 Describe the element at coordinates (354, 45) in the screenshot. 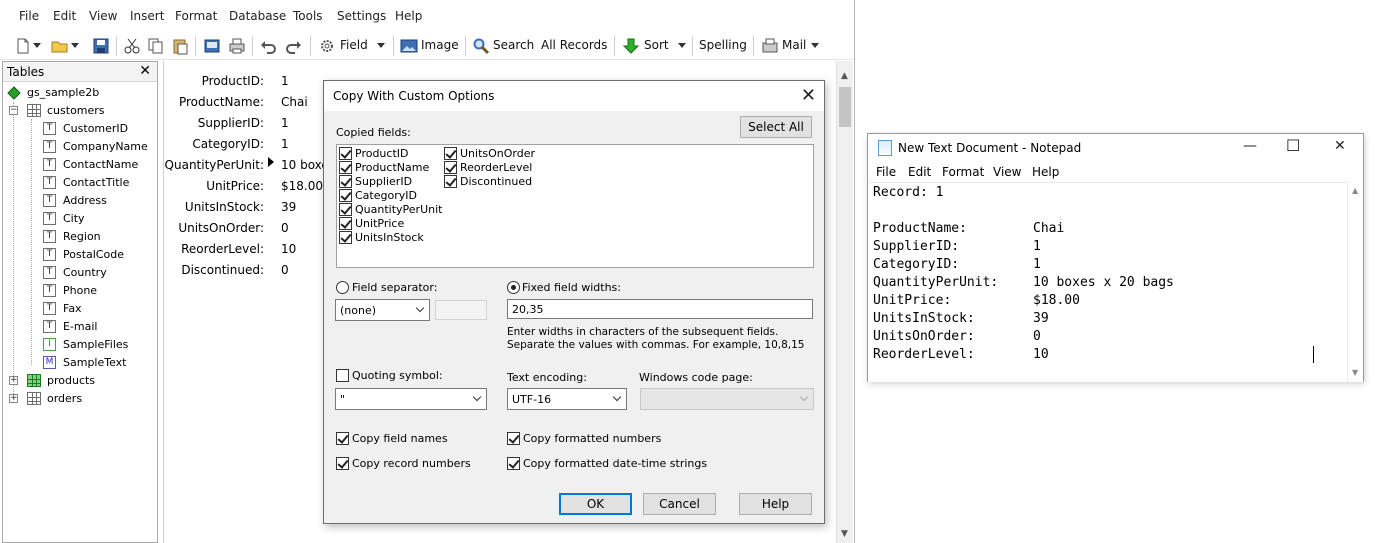

I see `field-button: Field` at that location.